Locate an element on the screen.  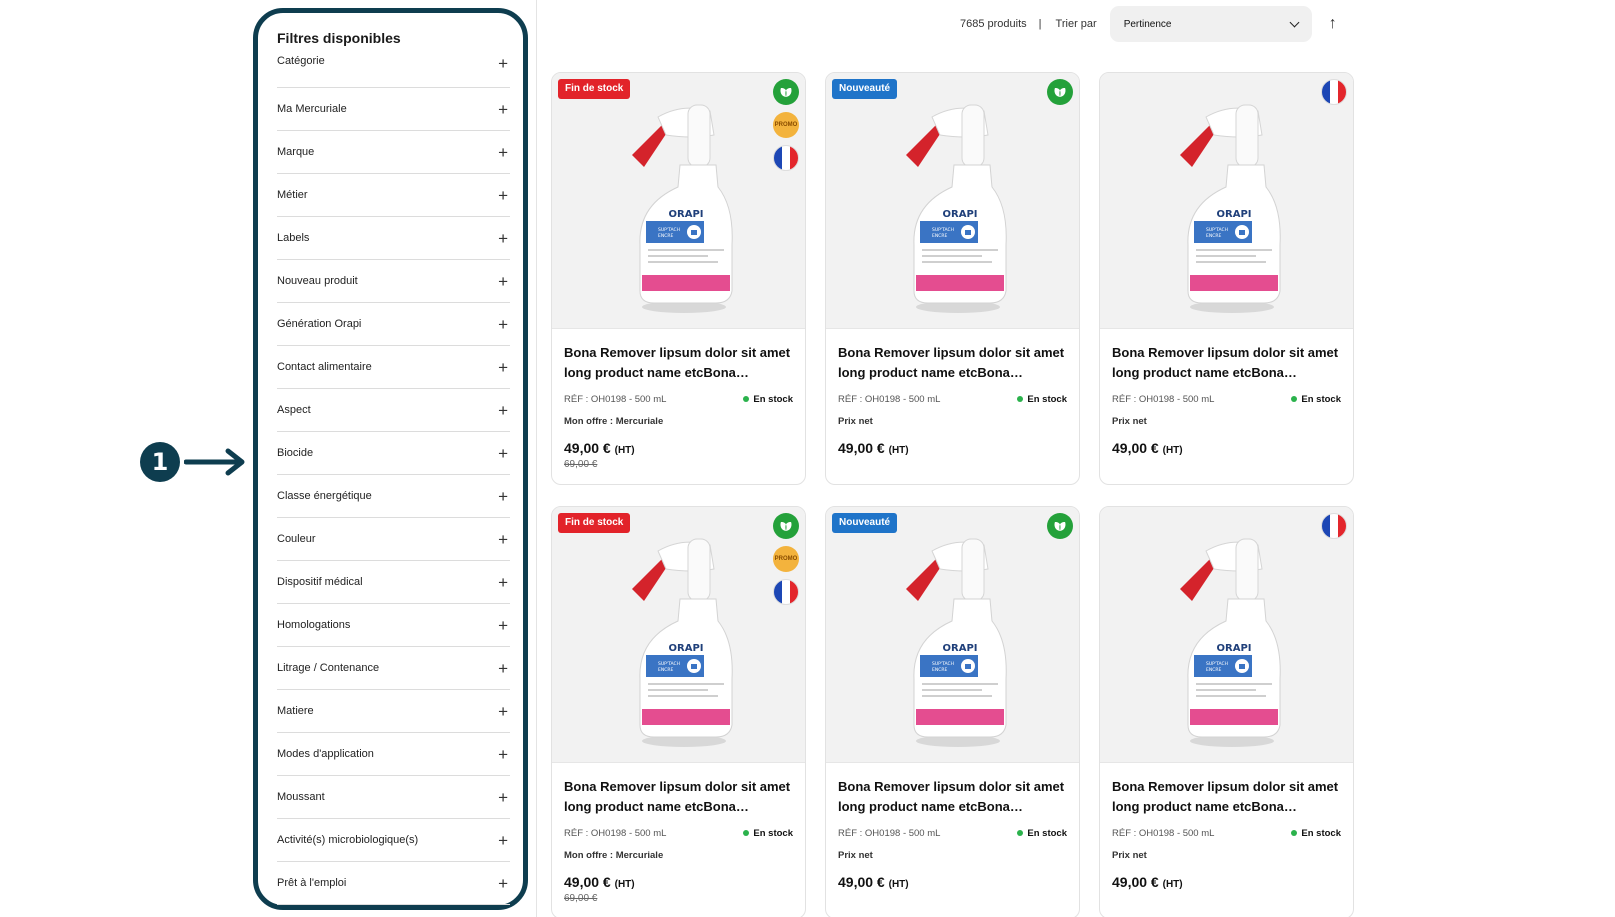
filter-item: Litrage / Contenance + is located at coordinates (393, 668).